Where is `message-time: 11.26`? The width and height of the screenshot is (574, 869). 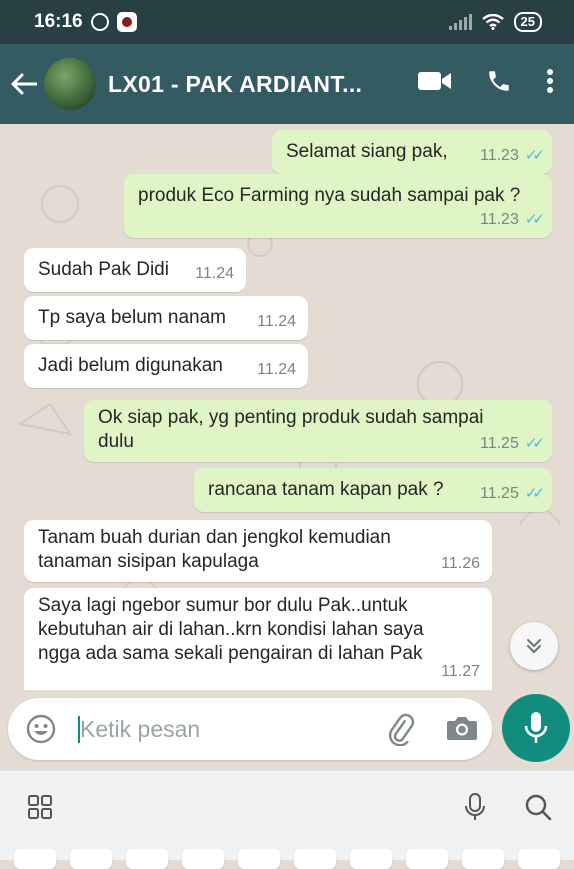 message-time: 11.26 is located at coordinates (460, 563).